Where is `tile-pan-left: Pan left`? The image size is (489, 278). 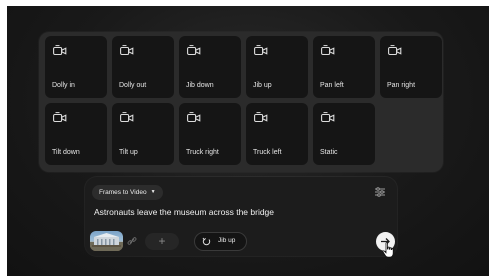 tile-pan-left: Pan left is located at coordinates (344, 67).